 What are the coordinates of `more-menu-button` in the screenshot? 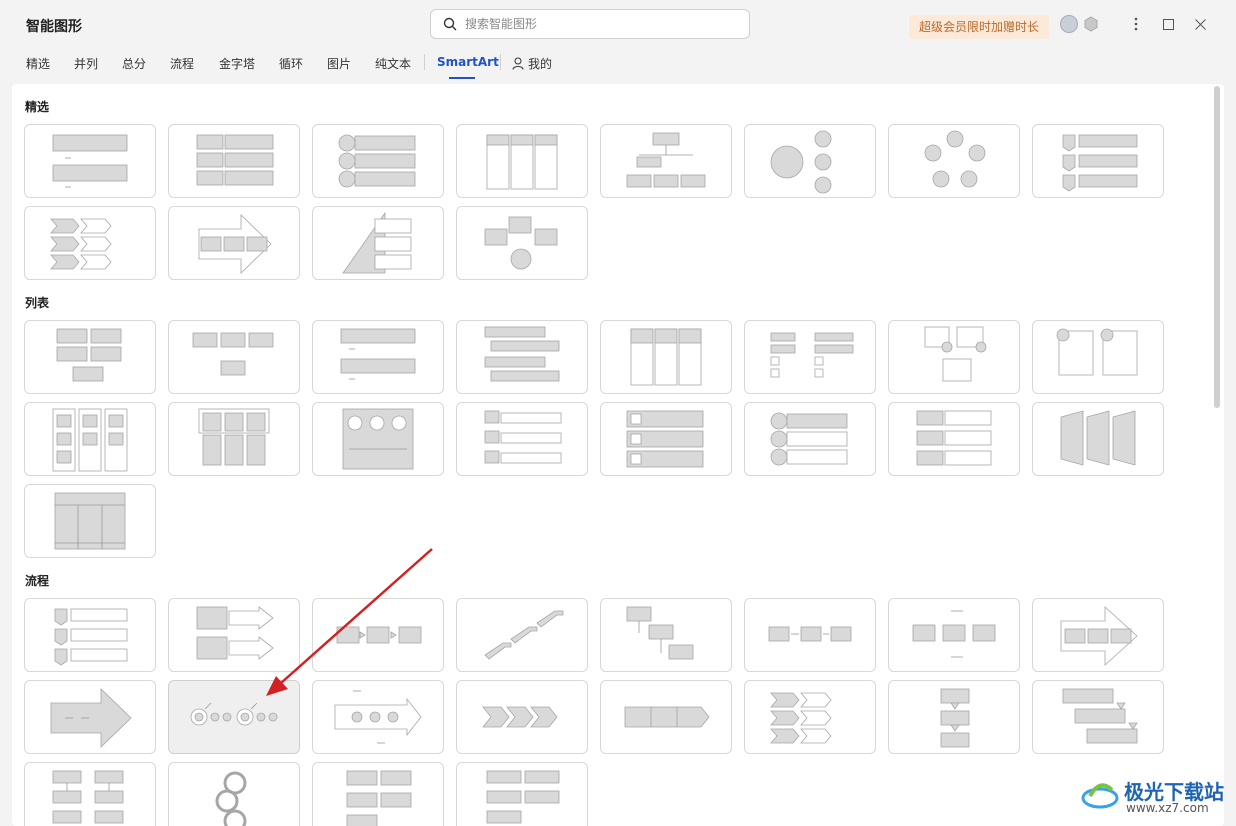 It's located at (1136, 24).